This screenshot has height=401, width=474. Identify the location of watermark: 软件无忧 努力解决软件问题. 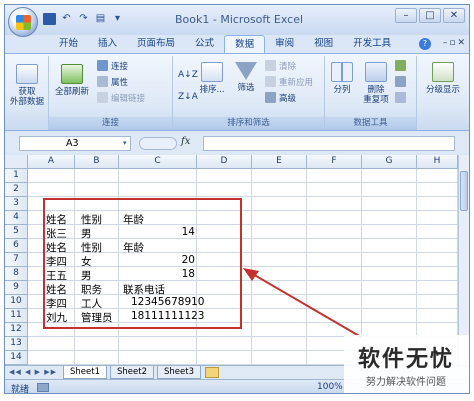
(406, 364).